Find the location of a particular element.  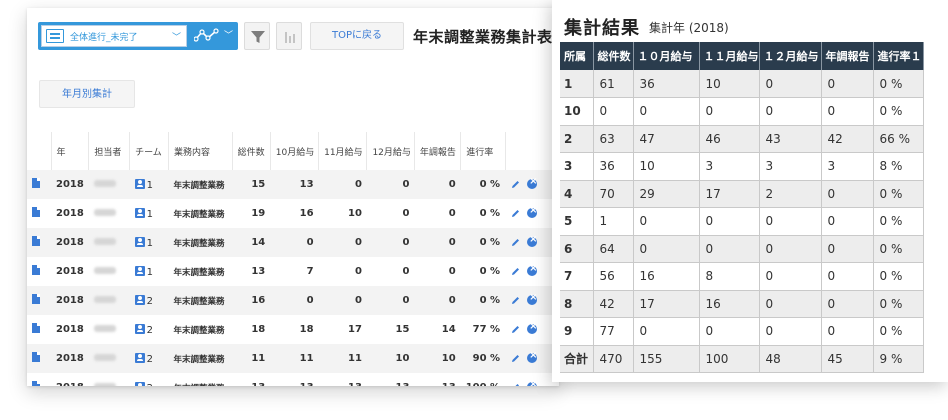

monthly-summary-button: 年月別集計 is located at coordinates (87, 94).